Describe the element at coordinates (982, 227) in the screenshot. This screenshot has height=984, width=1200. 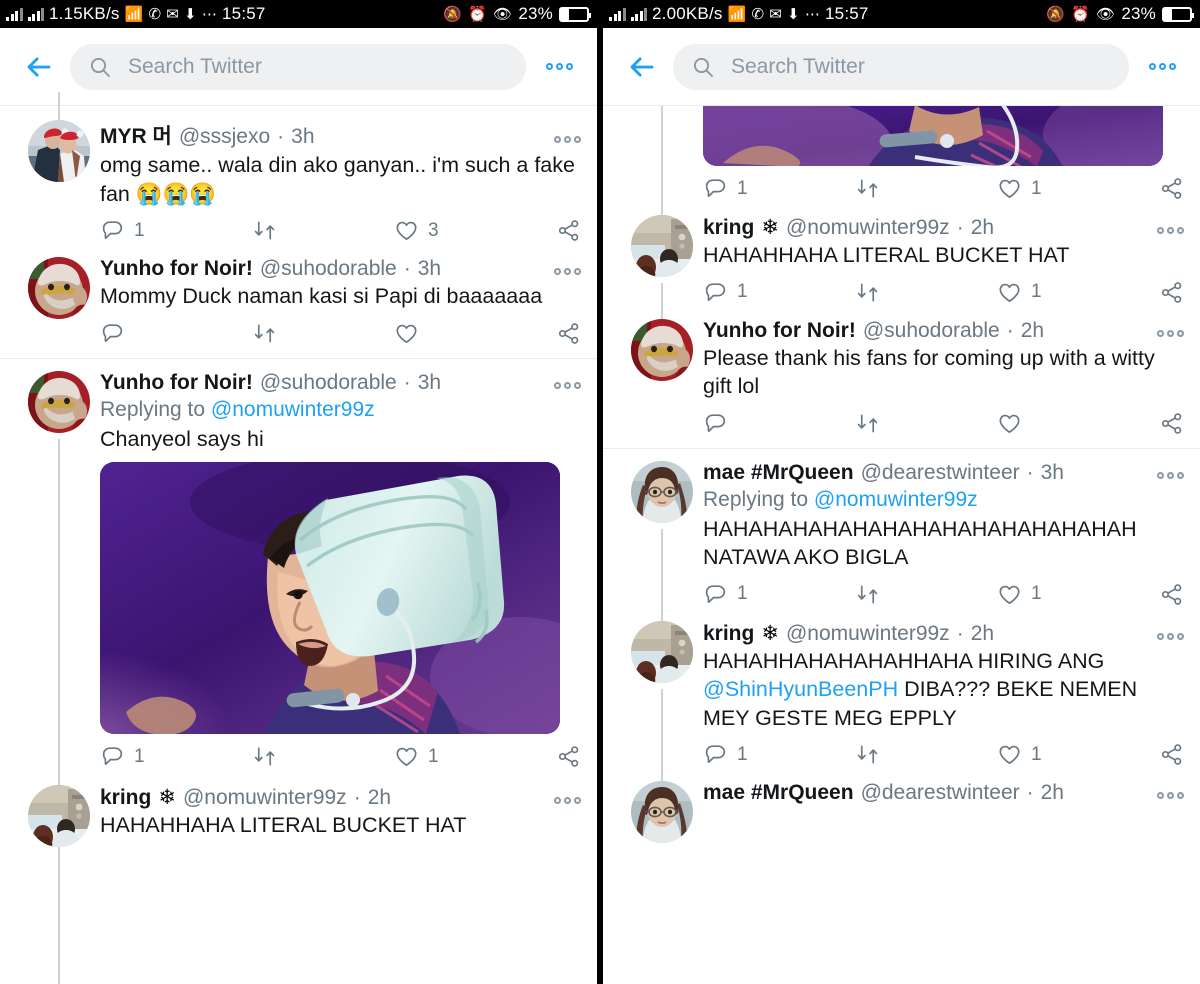
I see `timestamp: 2h` at that location.